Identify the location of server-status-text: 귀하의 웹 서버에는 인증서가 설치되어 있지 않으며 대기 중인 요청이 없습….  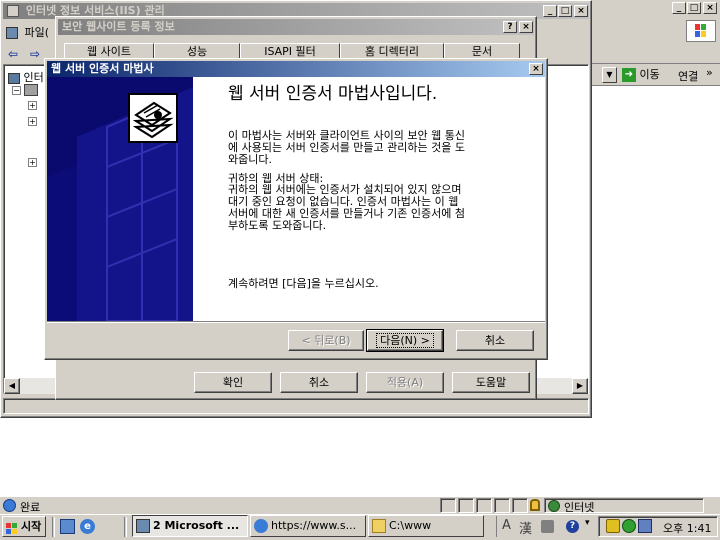
(346, 208).